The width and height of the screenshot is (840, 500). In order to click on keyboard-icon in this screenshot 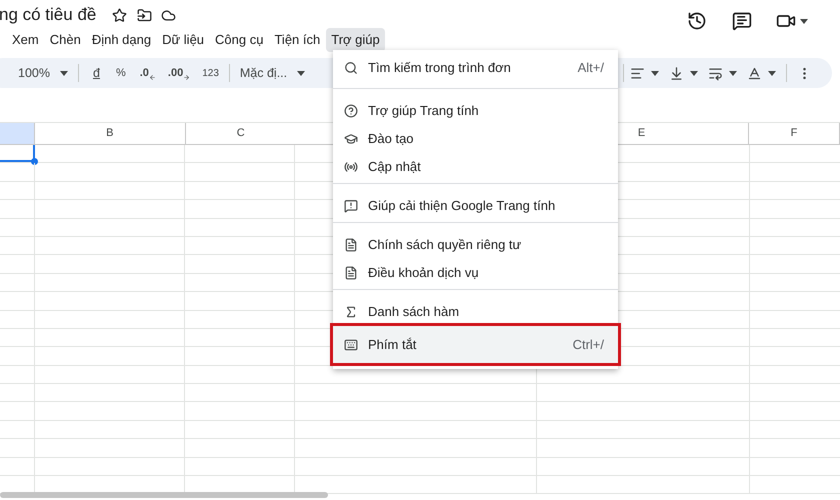, I will do `click(351, 345)`.